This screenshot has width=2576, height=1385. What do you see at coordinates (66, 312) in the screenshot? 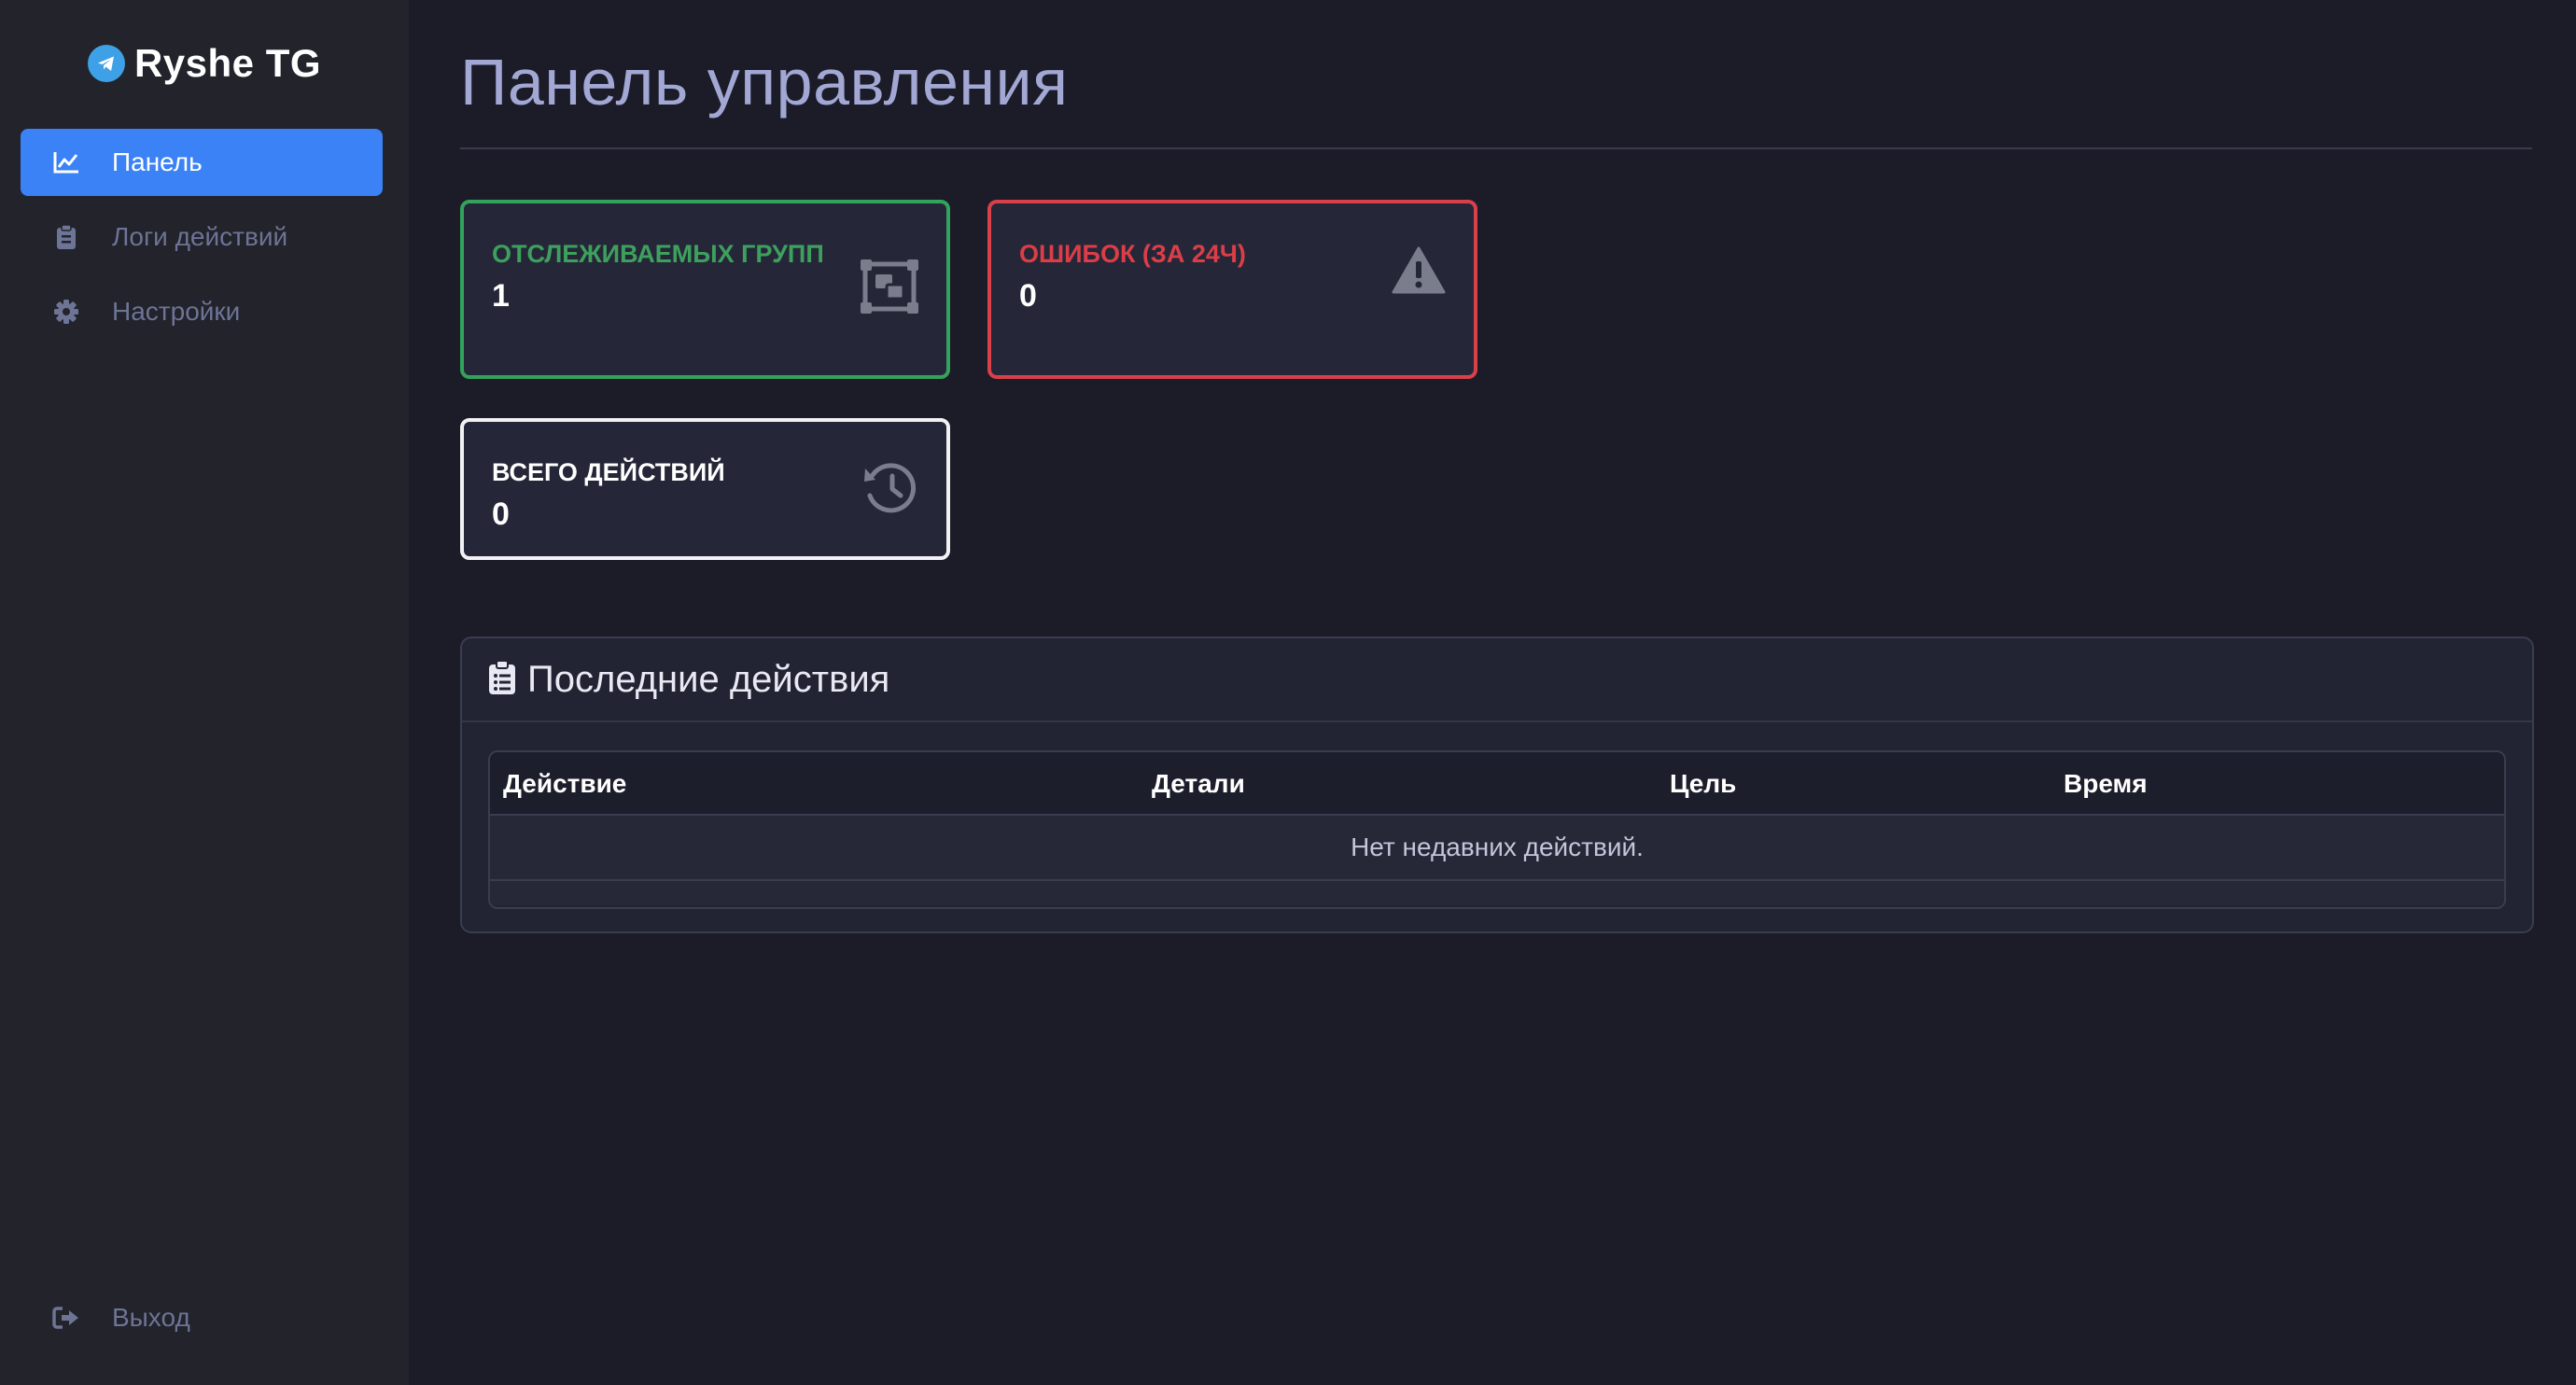
I see `gear-icon` at bounding box center [66, 312].